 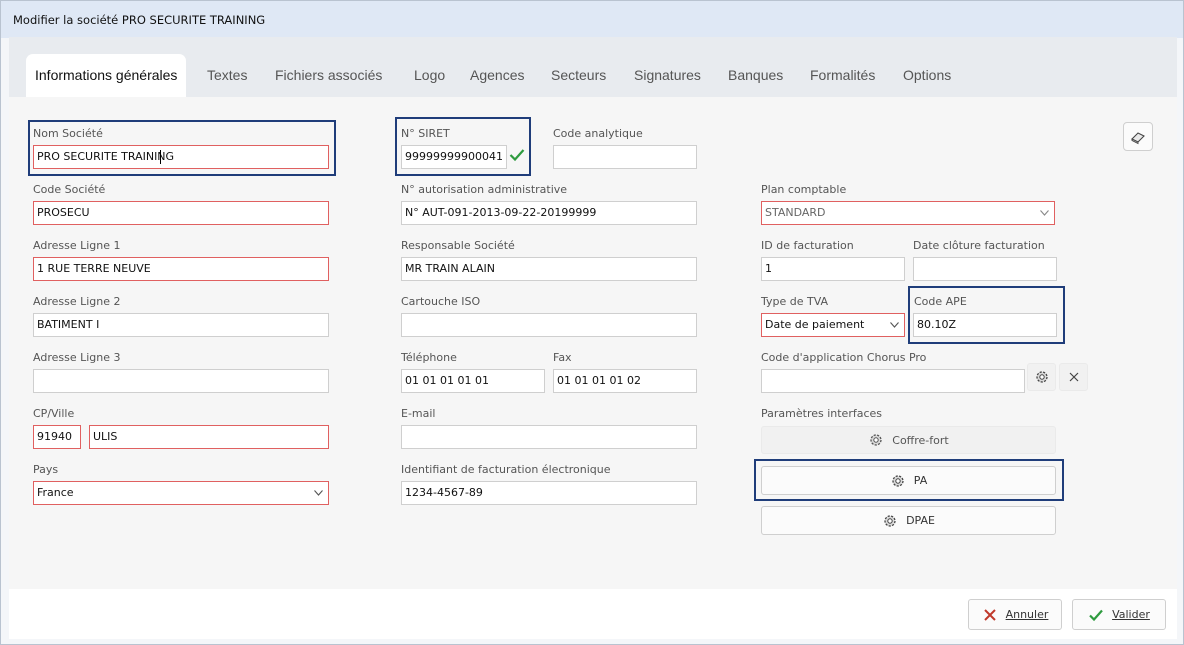 I want to click on label-email: E-mail, so click(x=418, y=413).